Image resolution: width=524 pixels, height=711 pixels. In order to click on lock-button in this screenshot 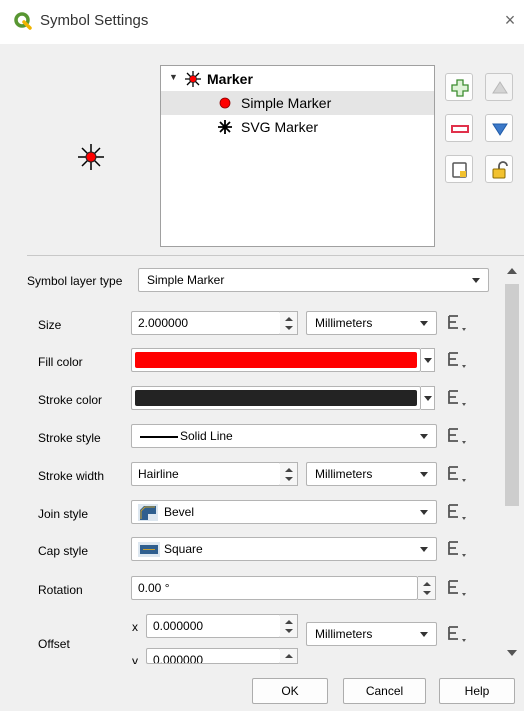, I will do `click(499, 169)`.